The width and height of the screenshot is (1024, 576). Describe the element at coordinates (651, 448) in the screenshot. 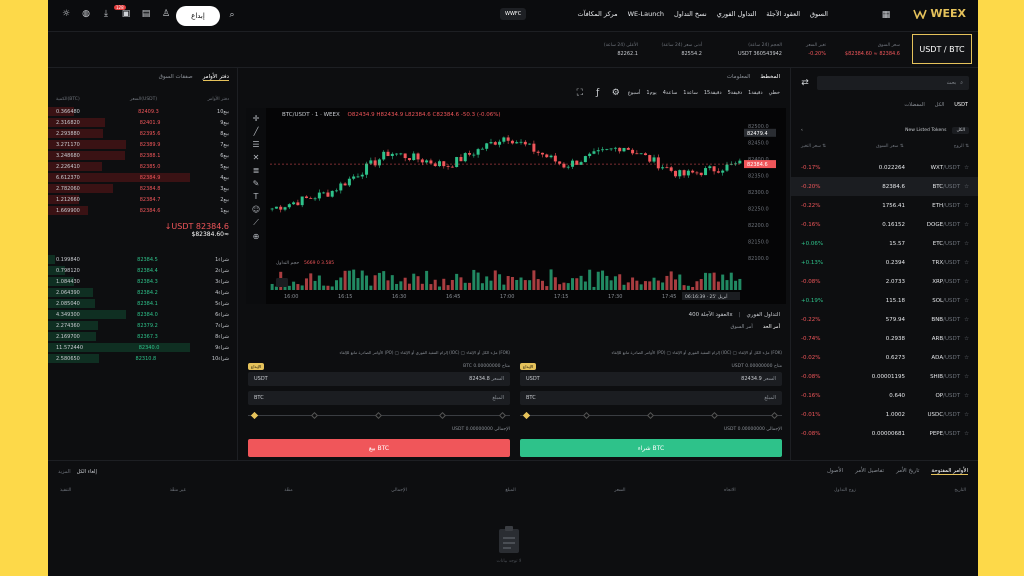

I see `buy-button: شراء BTC` at that location.